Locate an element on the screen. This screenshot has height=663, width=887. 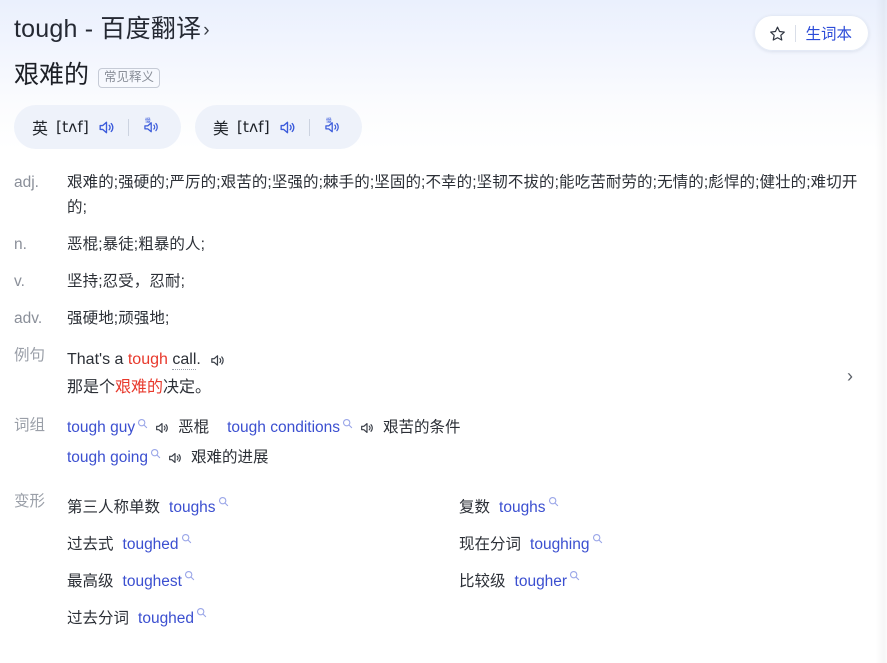
word-form-key: 过去式 is located at coordinates (90, 544).